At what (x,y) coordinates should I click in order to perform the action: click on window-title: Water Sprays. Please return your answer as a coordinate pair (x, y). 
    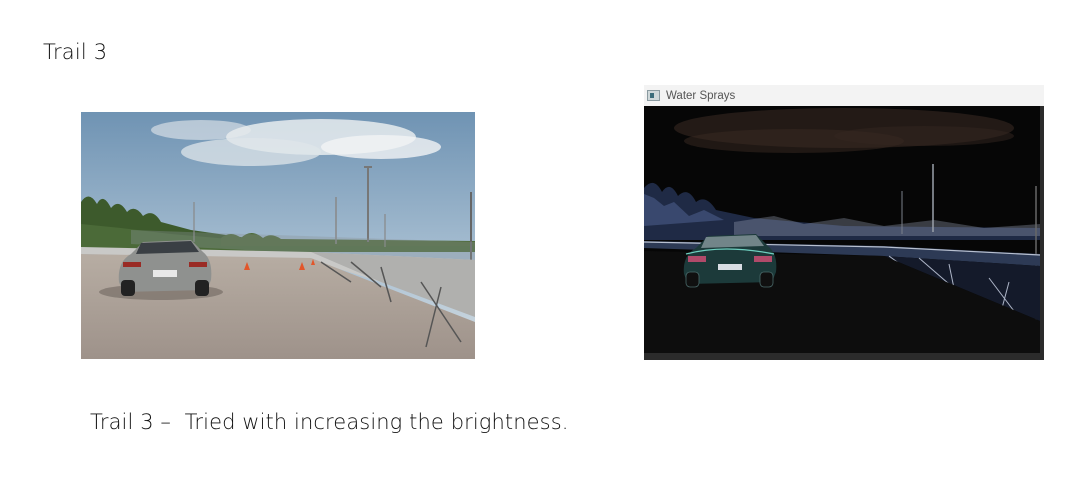
    Looking at the image, I should click on (701, 95).